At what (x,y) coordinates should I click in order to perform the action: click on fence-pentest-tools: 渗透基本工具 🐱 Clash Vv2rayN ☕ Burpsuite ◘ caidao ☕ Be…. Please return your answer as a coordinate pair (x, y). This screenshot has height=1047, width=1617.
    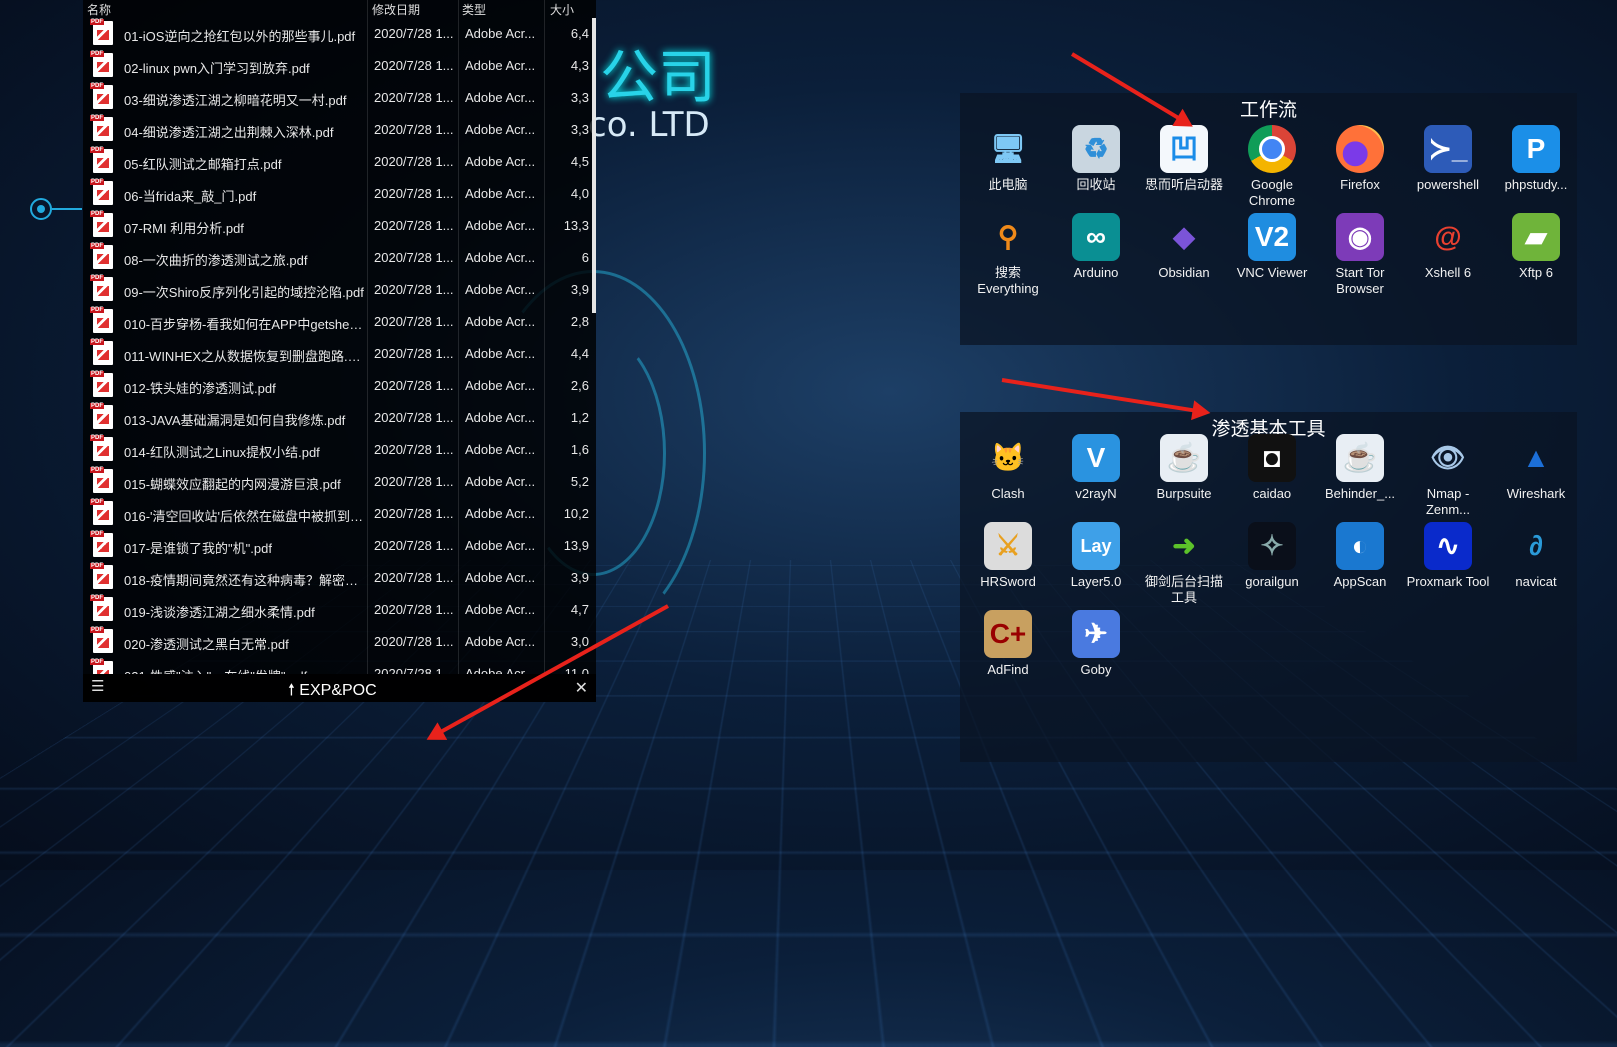
    Looking at the image, I should click on (1268, 587).